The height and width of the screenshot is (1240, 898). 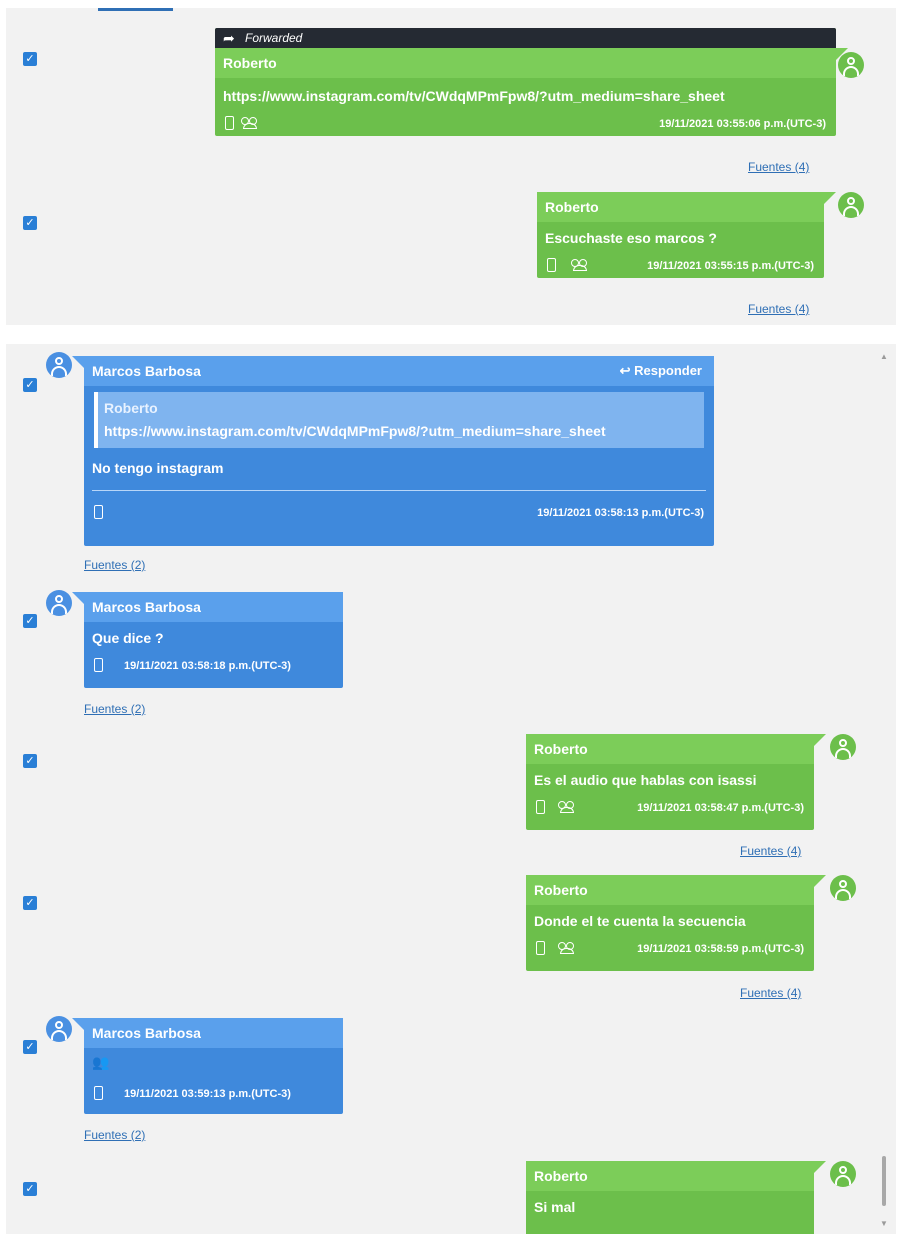 I want to click on message-bubble-outgoing: Roberto Si mal, so click(x=676, y=1197).